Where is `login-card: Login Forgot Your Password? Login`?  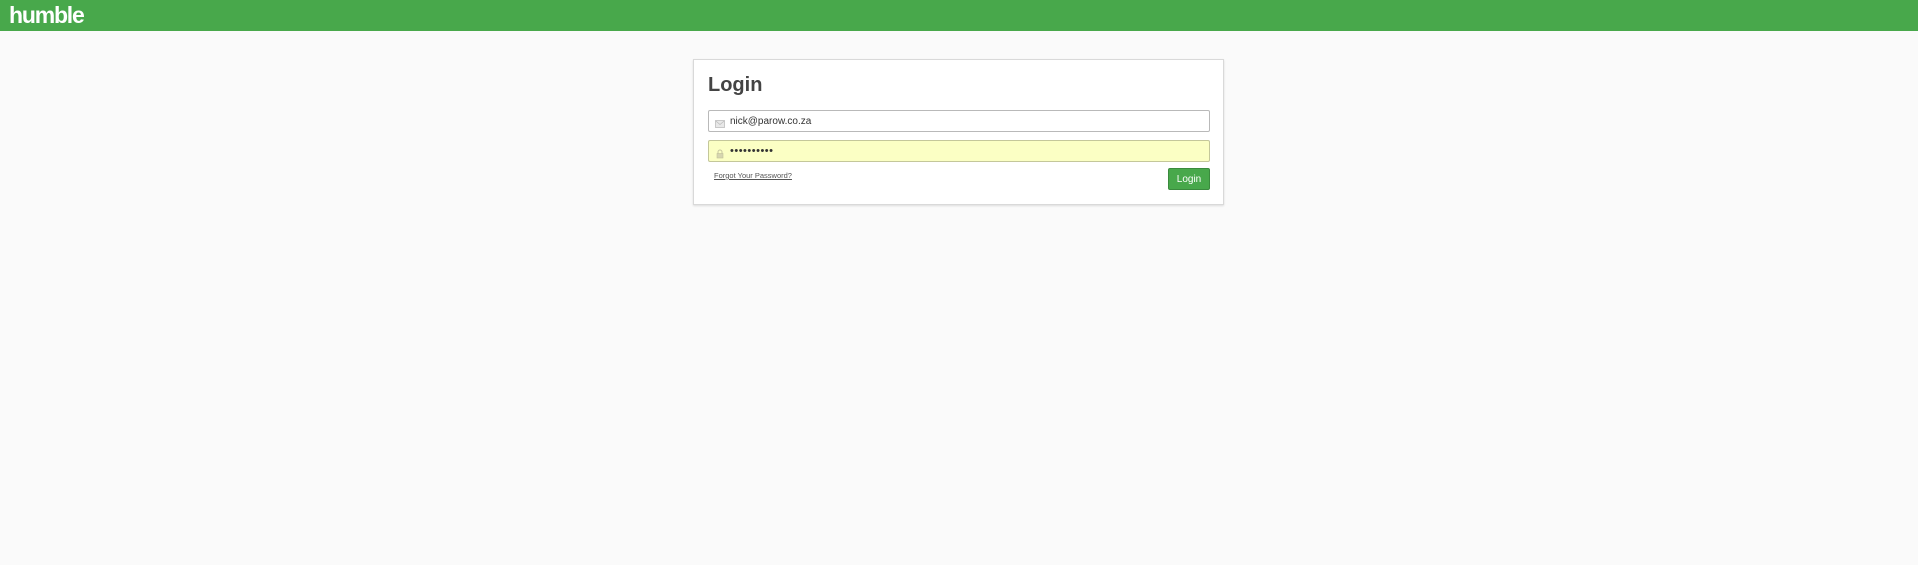
login-card: Login Forgot Your Password? Login is located at coordinates (958, 132).